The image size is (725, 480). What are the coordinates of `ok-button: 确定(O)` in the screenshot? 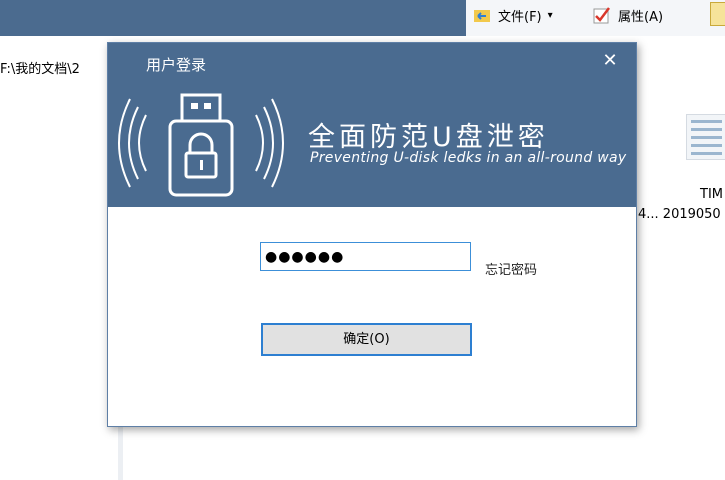 It's located at (366, 339).